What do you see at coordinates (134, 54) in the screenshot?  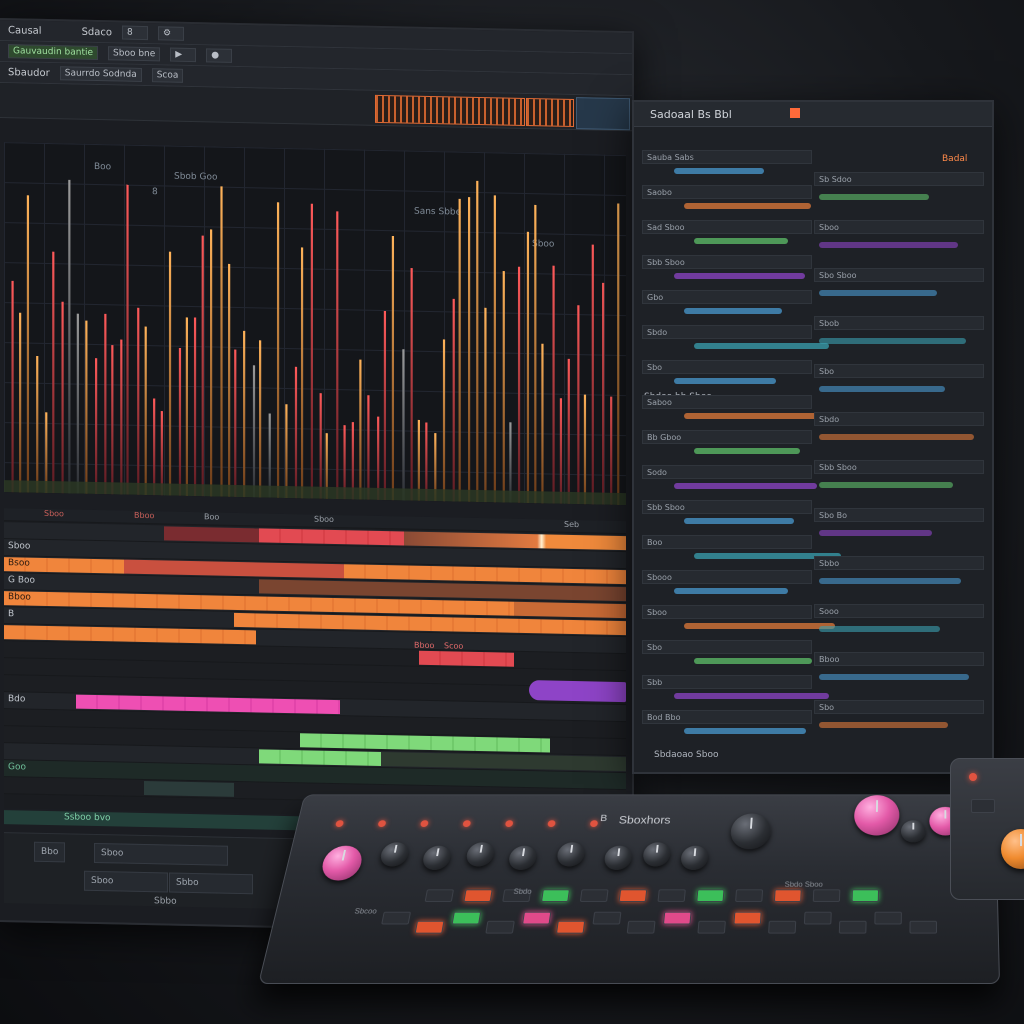 I see `toolbar-right-label: Sboo bne` at bounding box center [134, 54].